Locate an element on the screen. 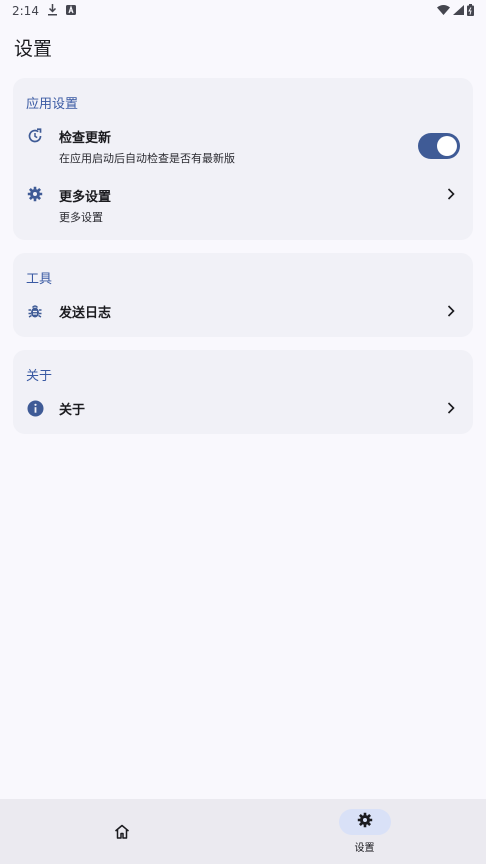 The image size is (486, 864). bug-icon is located at coordinates (35, 311).